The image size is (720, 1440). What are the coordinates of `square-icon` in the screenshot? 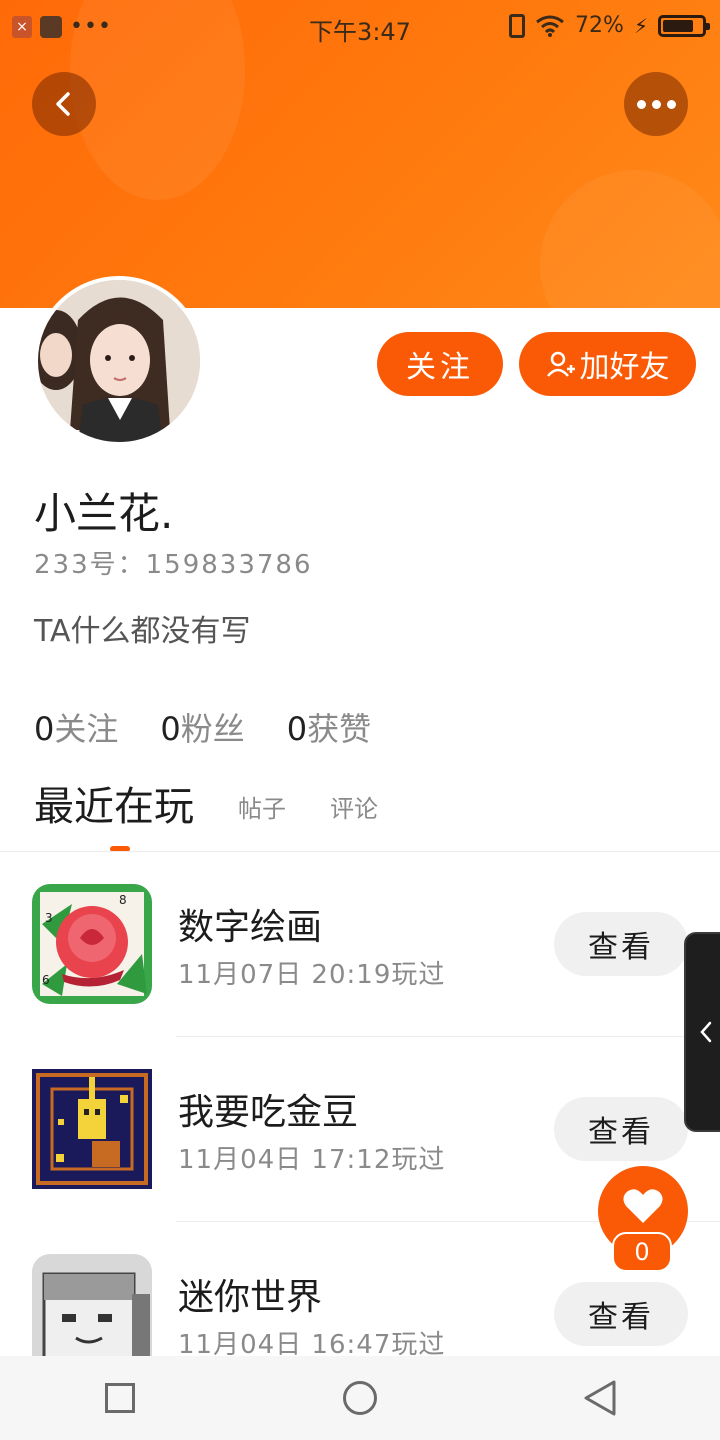 It's located at (120, 1398).